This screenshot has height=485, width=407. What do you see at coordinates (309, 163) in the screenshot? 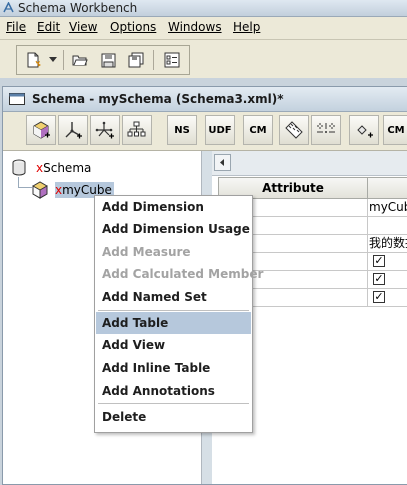
I see `properties-toolbar` at bounding box center [309, 163].